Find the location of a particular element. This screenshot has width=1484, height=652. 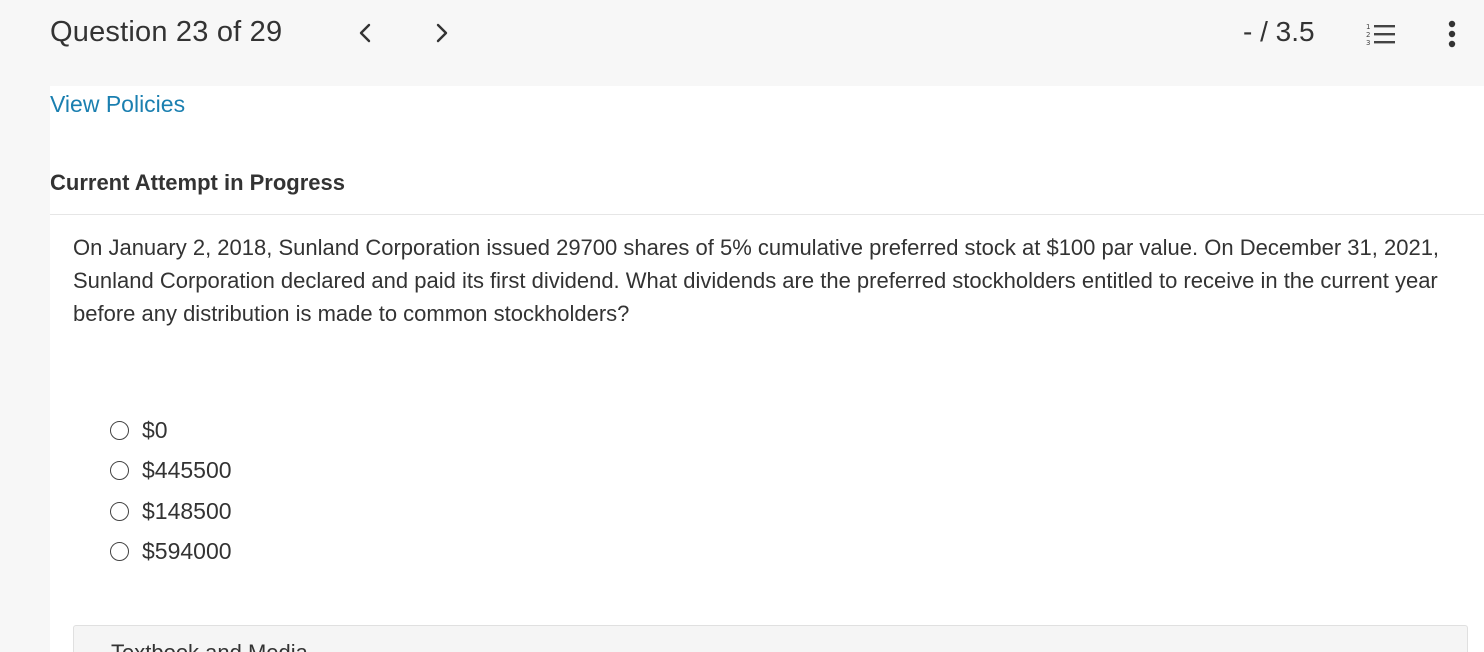

answer-option: $594000 is located at coordinates (171, 552).